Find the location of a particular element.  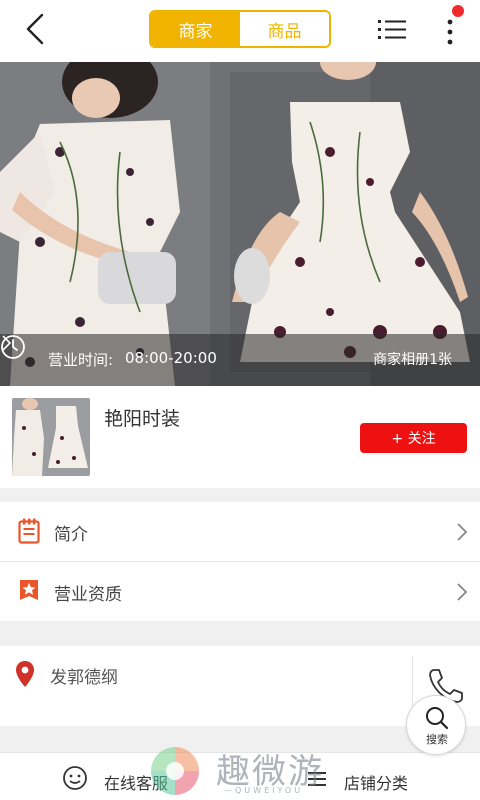

business-hours-bar: 营业时间: 08:00-20:00 商家相册1张 is located at coordinates (240, 360).